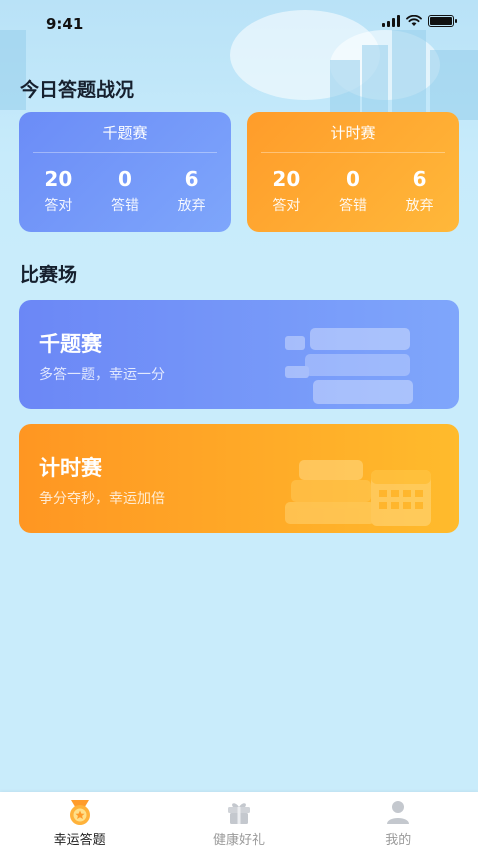 The height and width of the screenshot is (850, 478). I want to click on wifi-icon, so click(414, 20).